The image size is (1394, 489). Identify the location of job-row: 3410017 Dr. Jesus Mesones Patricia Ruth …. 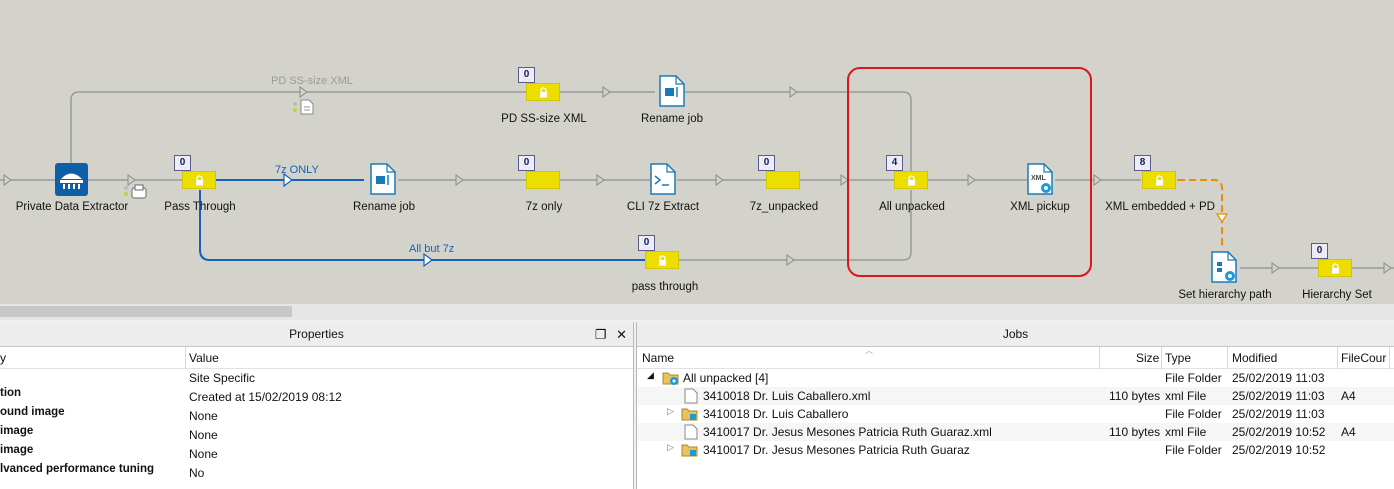
(1015, 432).